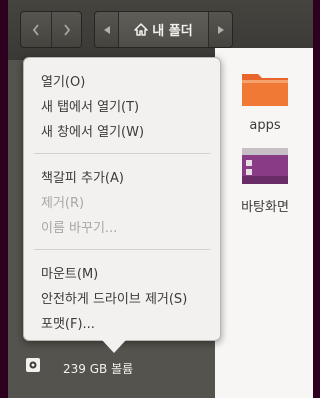 This screenshot has height=398, width=320. What do you see at coordinates (122, 297) in the screenshot?
I see `menu-item-safely-remove: 안전하게 드라이브 제거(S)` at bounding box center [122, 297].